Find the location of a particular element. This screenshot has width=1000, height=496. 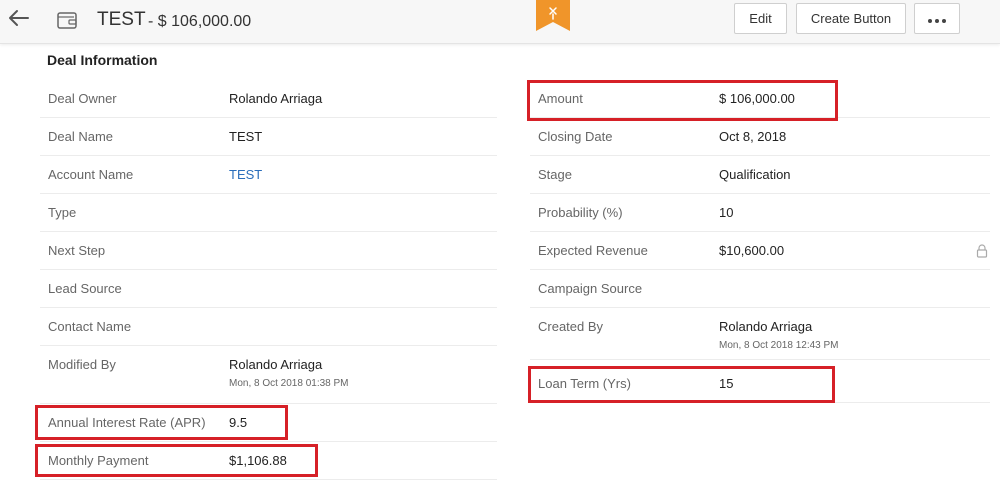

field-label: Account Name is located at coordinates (91, 174).